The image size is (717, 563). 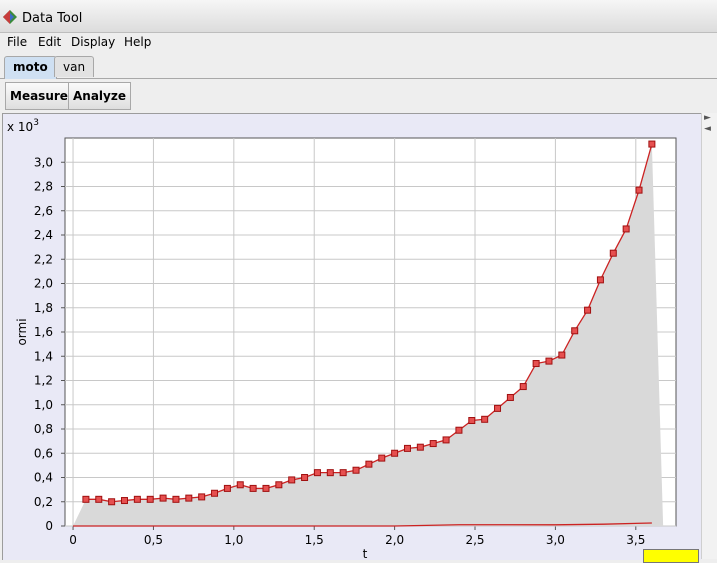 What do you see at coordinates (43, 308) in the screenshot?
I see `y-tick-label: 1,8` at bounding box center [43, 308].